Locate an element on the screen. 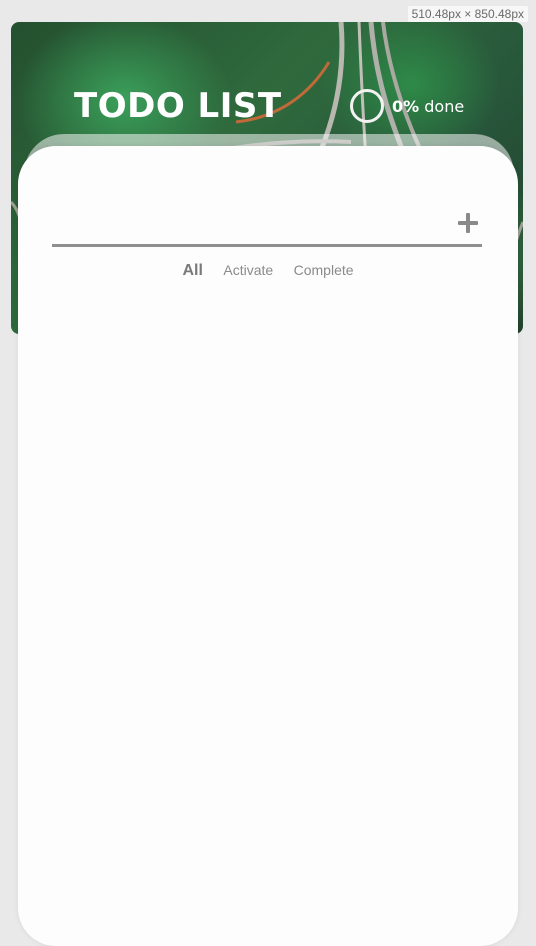 The width and height of the screenshot is (536, 946). progress-text: 0% done is located at coordinates (428, 106).